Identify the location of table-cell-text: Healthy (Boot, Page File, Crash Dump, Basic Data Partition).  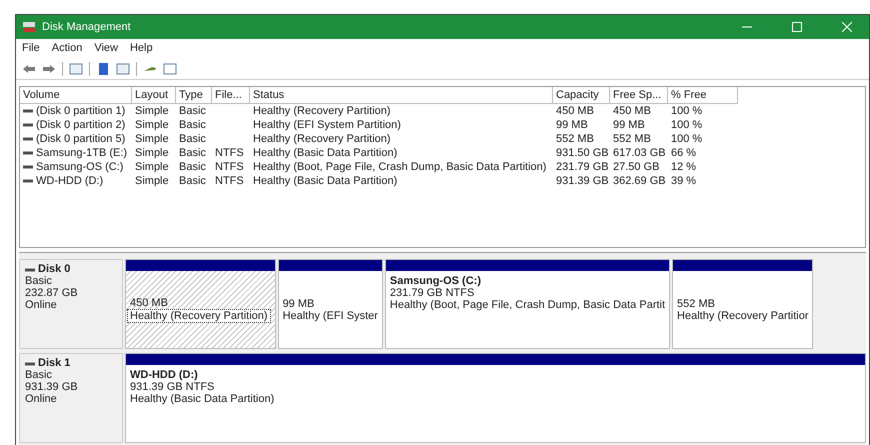
(400, 167).